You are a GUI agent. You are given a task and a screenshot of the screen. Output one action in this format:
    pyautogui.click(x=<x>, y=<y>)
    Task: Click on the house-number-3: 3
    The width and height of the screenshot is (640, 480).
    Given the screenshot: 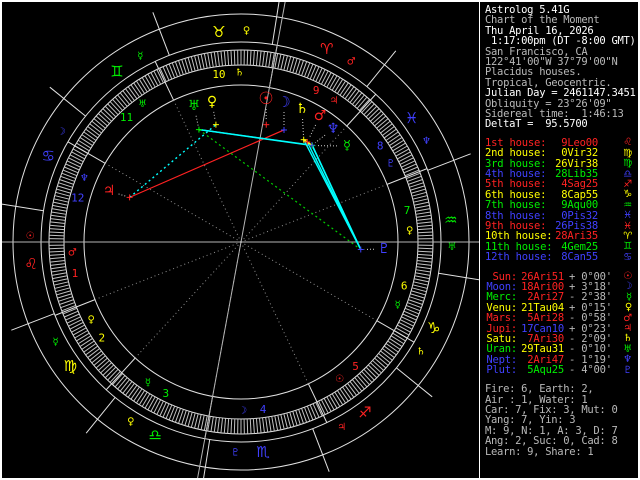 What is the action you would take?
    pyautogui.click(x=166, y=393)
    